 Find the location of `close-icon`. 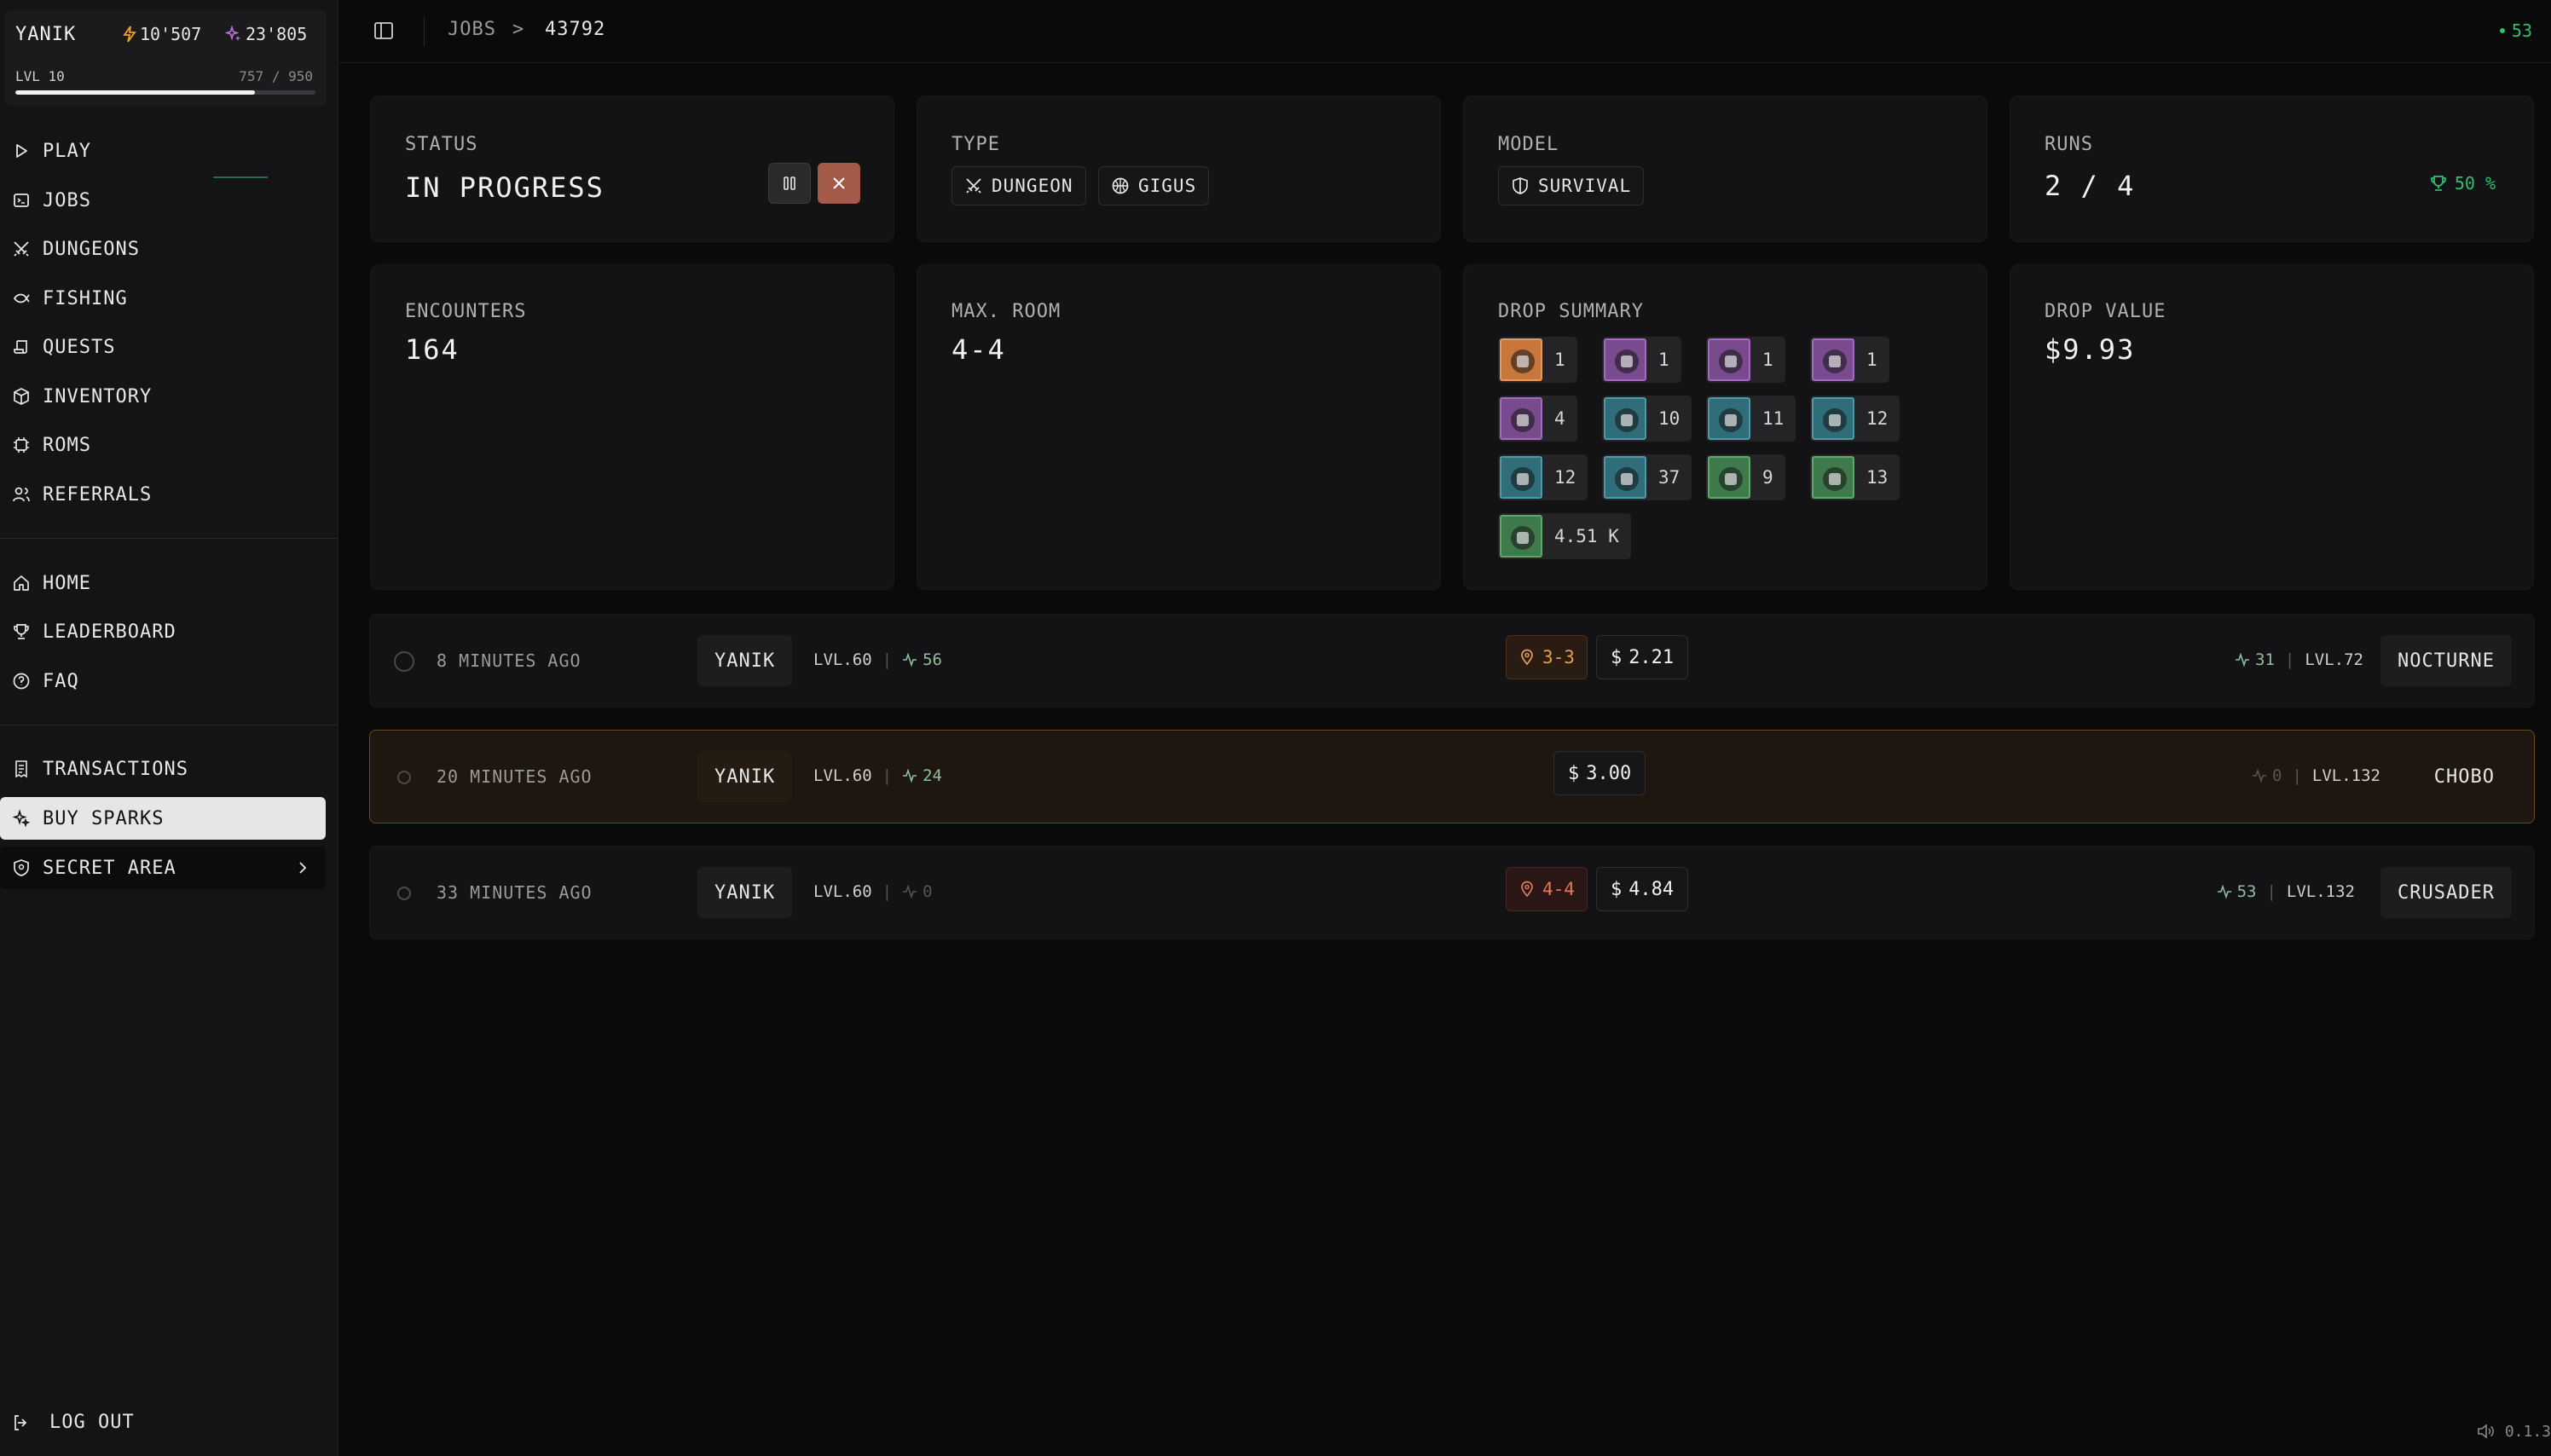

close-icon is located at coordinates (839, 183).